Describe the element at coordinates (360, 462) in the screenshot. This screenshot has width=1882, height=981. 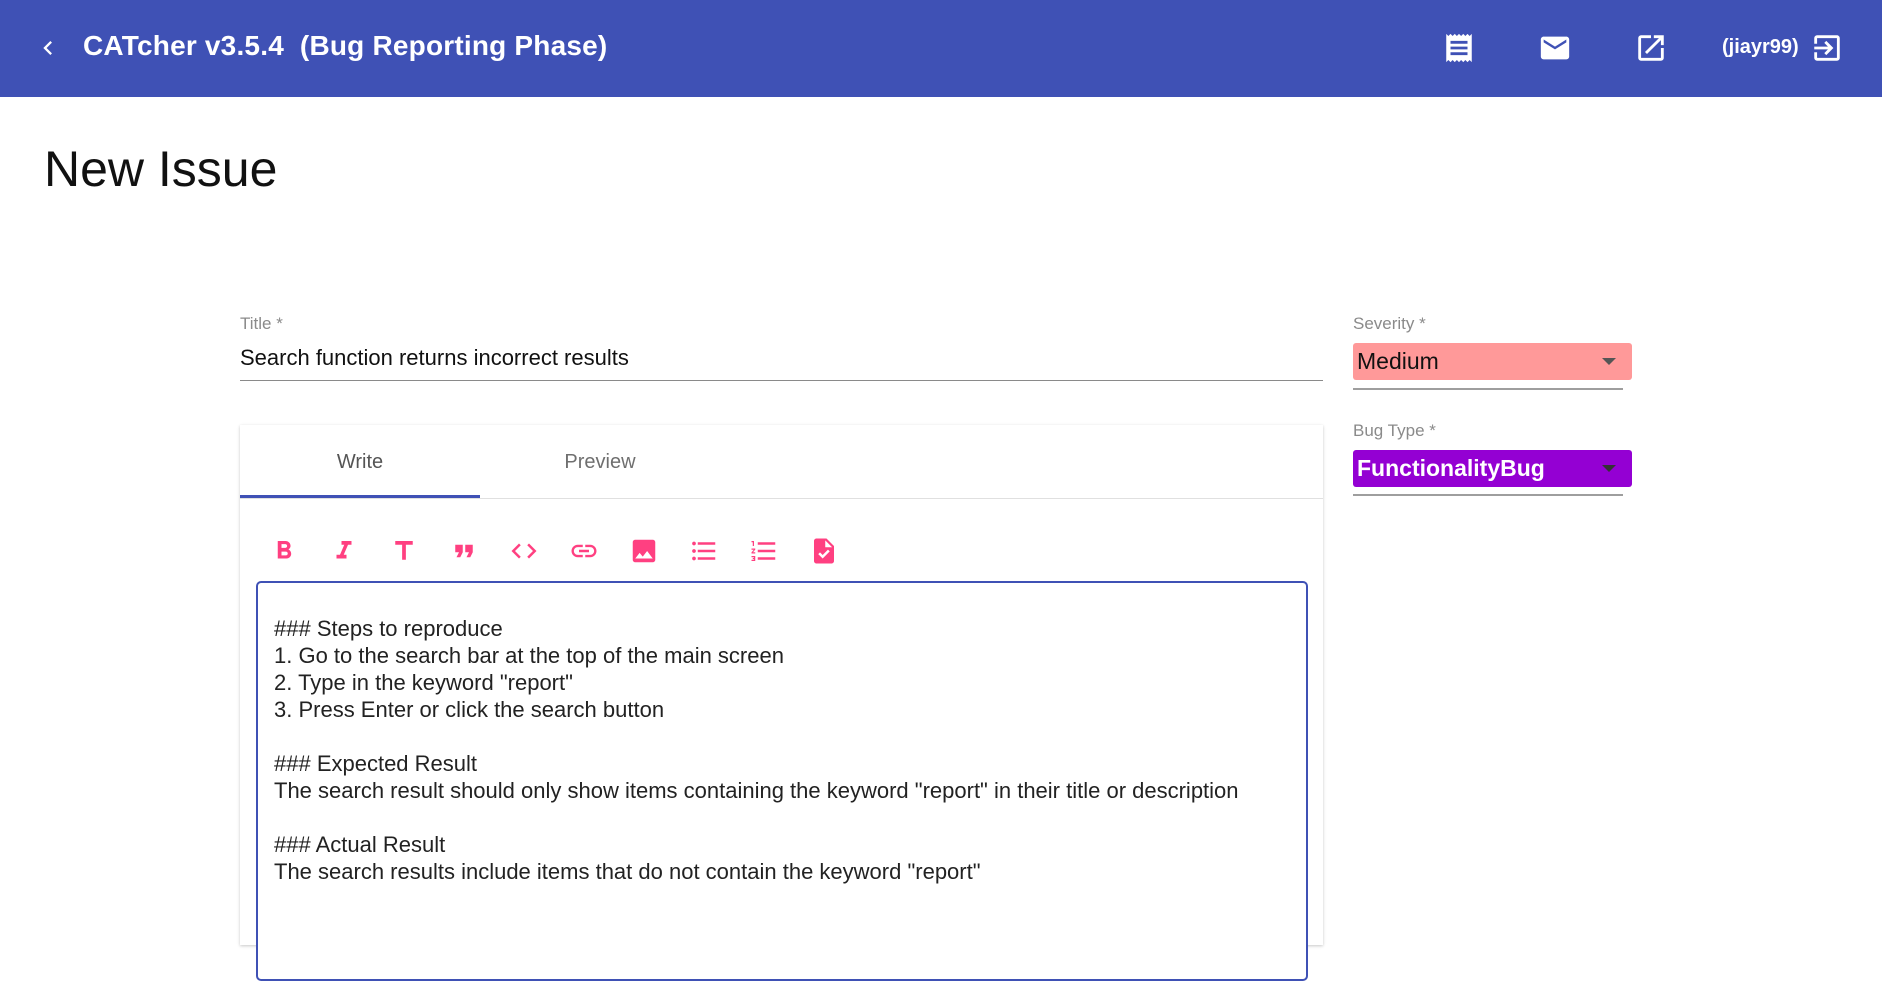
I see `tab-write: Write` at that location.